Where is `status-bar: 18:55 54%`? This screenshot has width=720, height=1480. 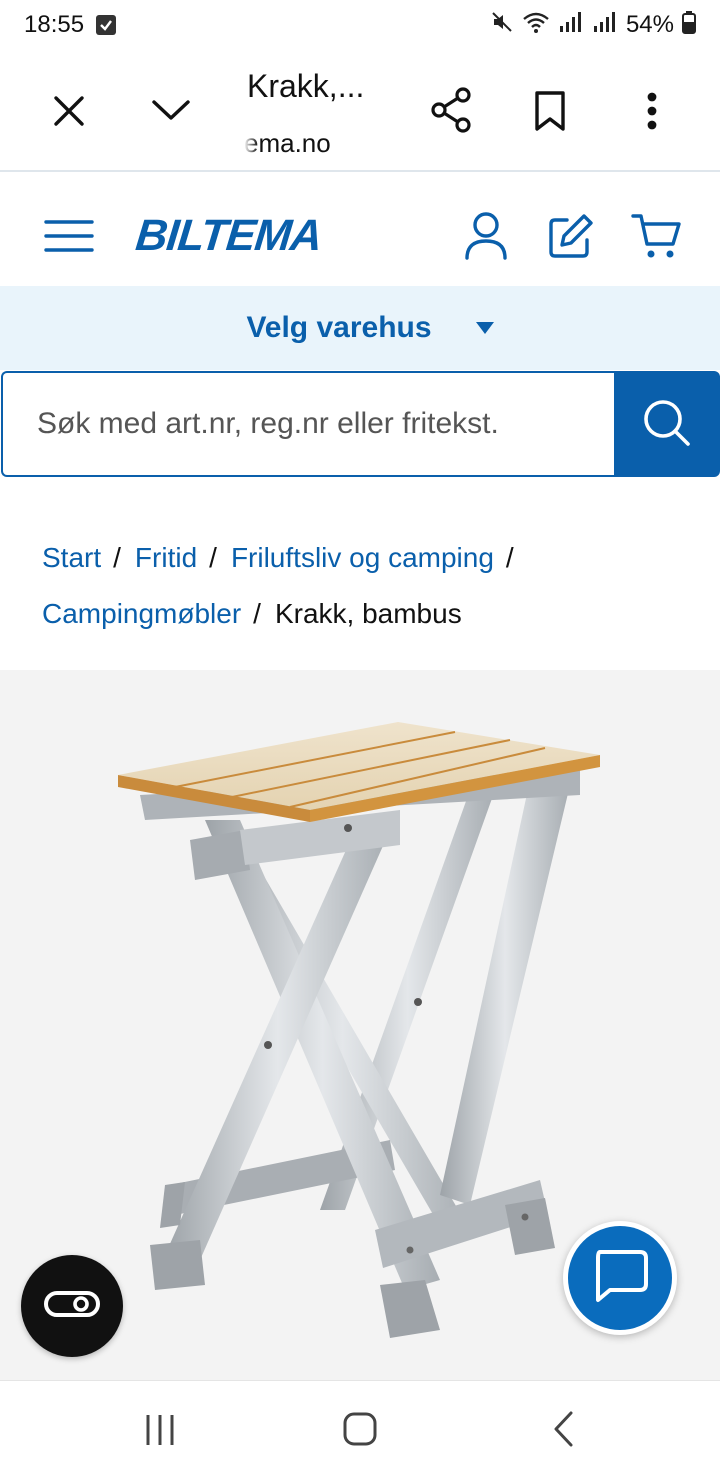
status-bar: 18:55 54% is located at coordinates (360, 25).